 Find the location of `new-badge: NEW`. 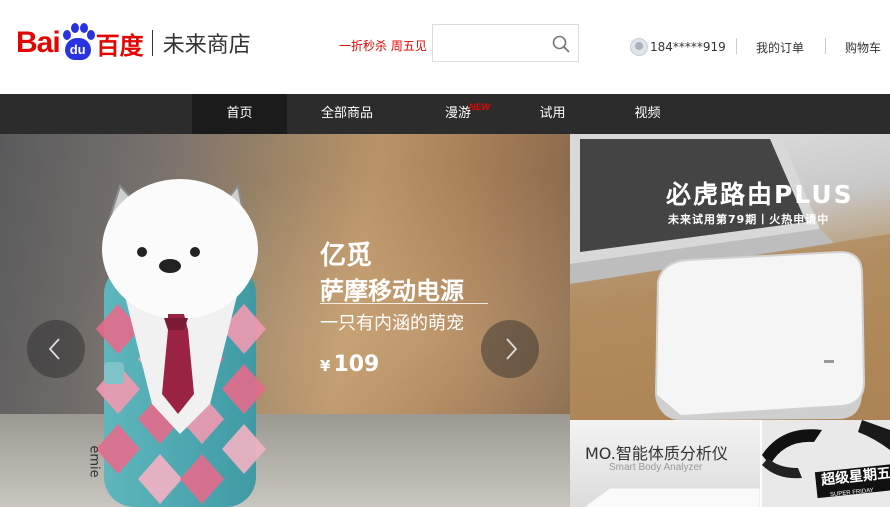

new-badge: NEW is located at coordinates (479, 107).